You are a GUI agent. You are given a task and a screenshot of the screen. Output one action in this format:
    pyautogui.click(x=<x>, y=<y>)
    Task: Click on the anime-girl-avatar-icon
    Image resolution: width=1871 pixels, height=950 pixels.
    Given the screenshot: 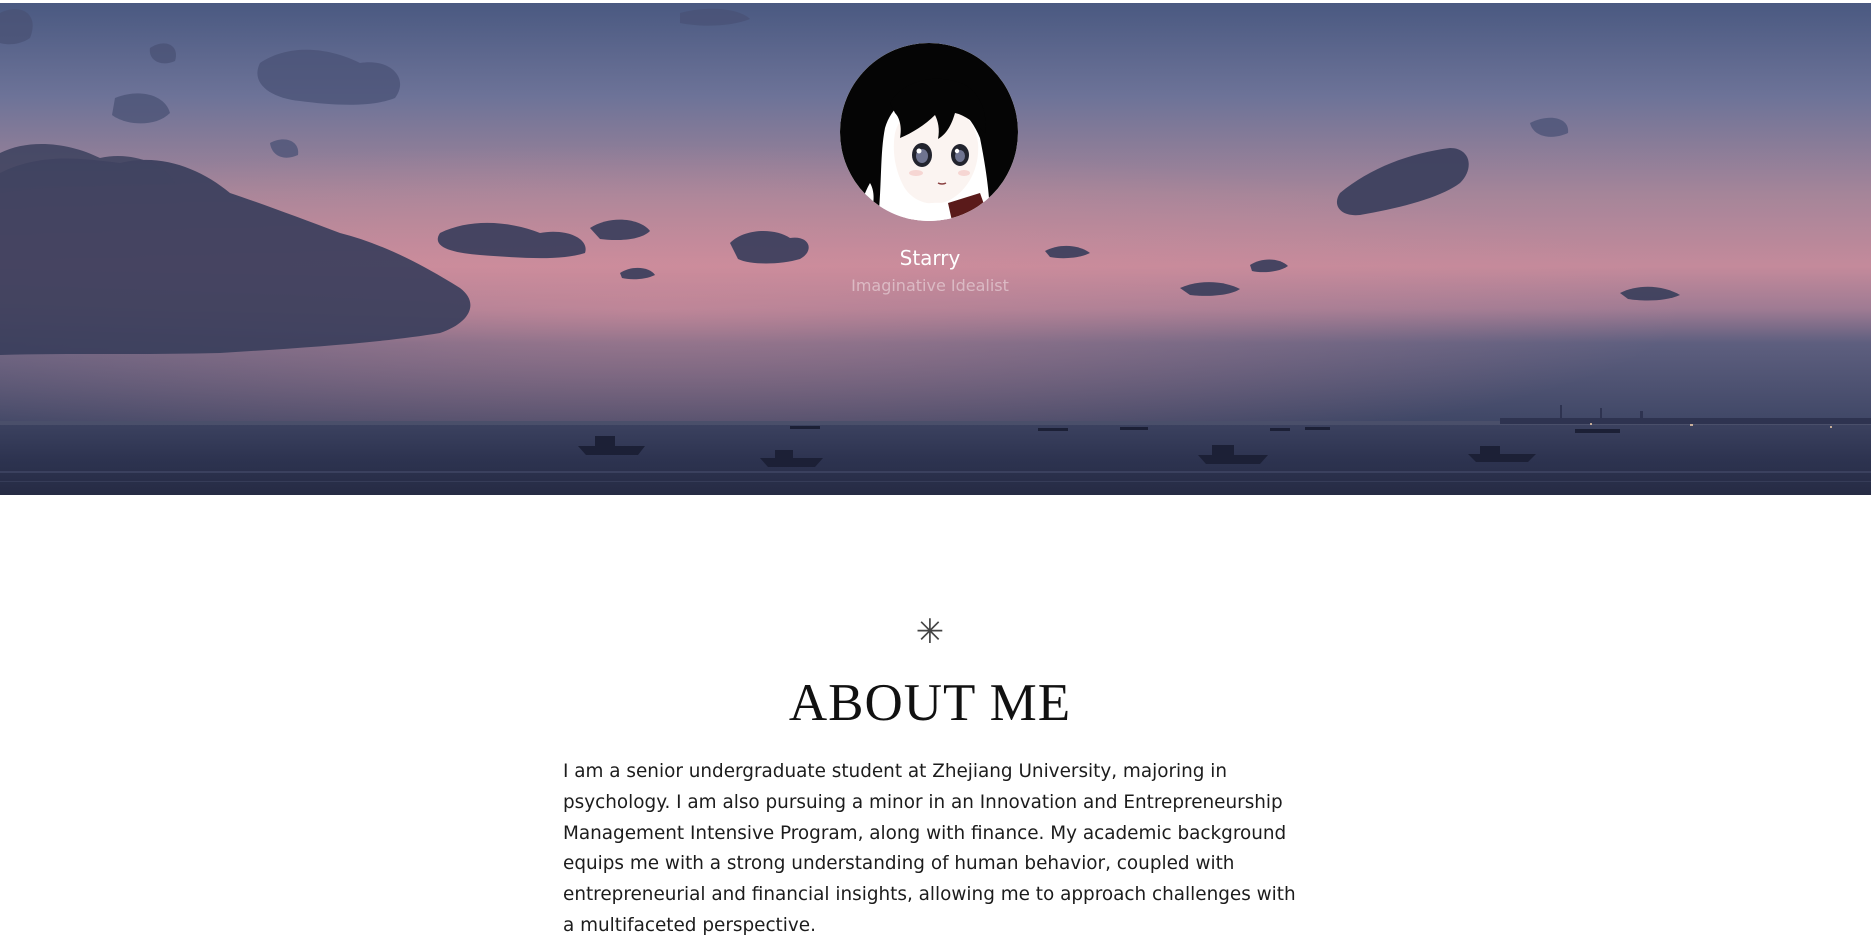 What is the action you would take?
    pyautogui.click(x=929, y=132)
    